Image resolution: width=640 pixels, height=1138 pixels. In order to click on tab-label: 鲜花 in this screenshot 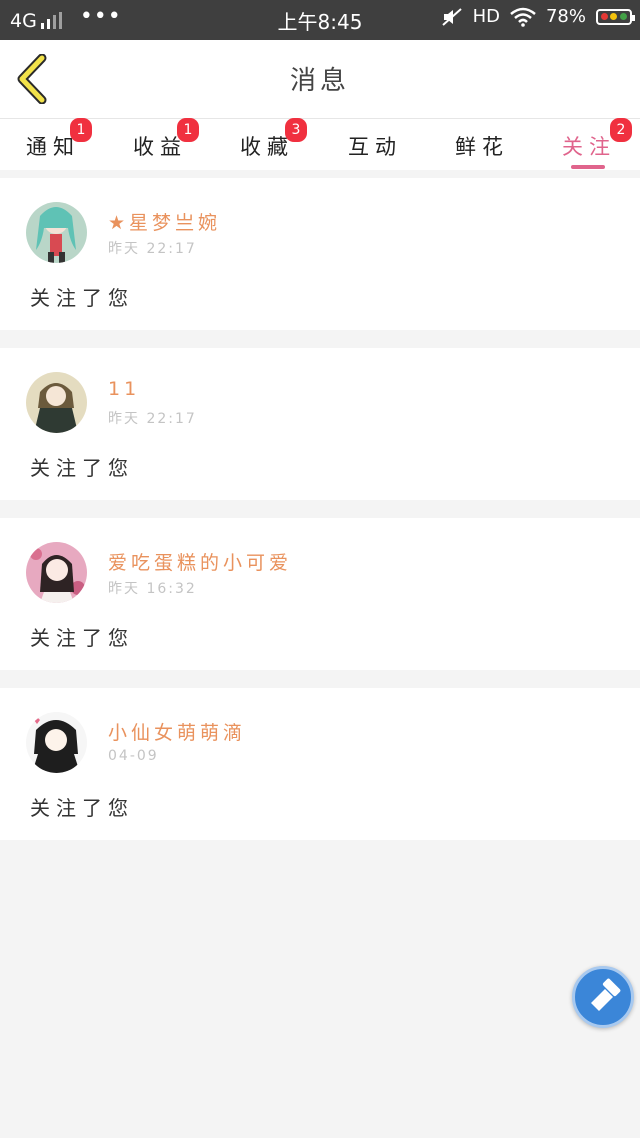, I will do `click(482, 147)`.